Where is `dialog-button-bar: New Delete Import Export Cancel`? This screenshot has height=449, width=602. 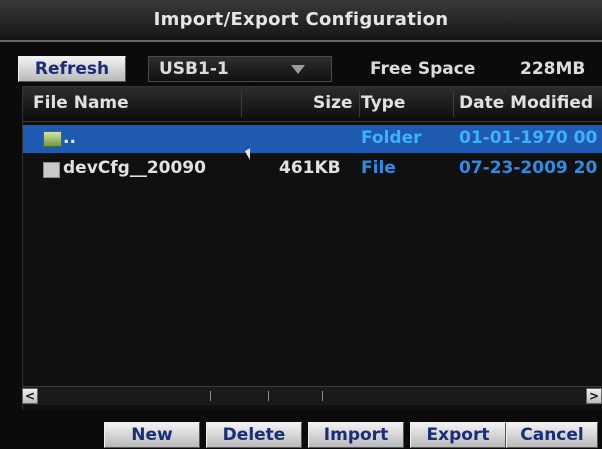 dialog-button-bar: New Delete Import Export Cancel is located at coordinates (301, 429).